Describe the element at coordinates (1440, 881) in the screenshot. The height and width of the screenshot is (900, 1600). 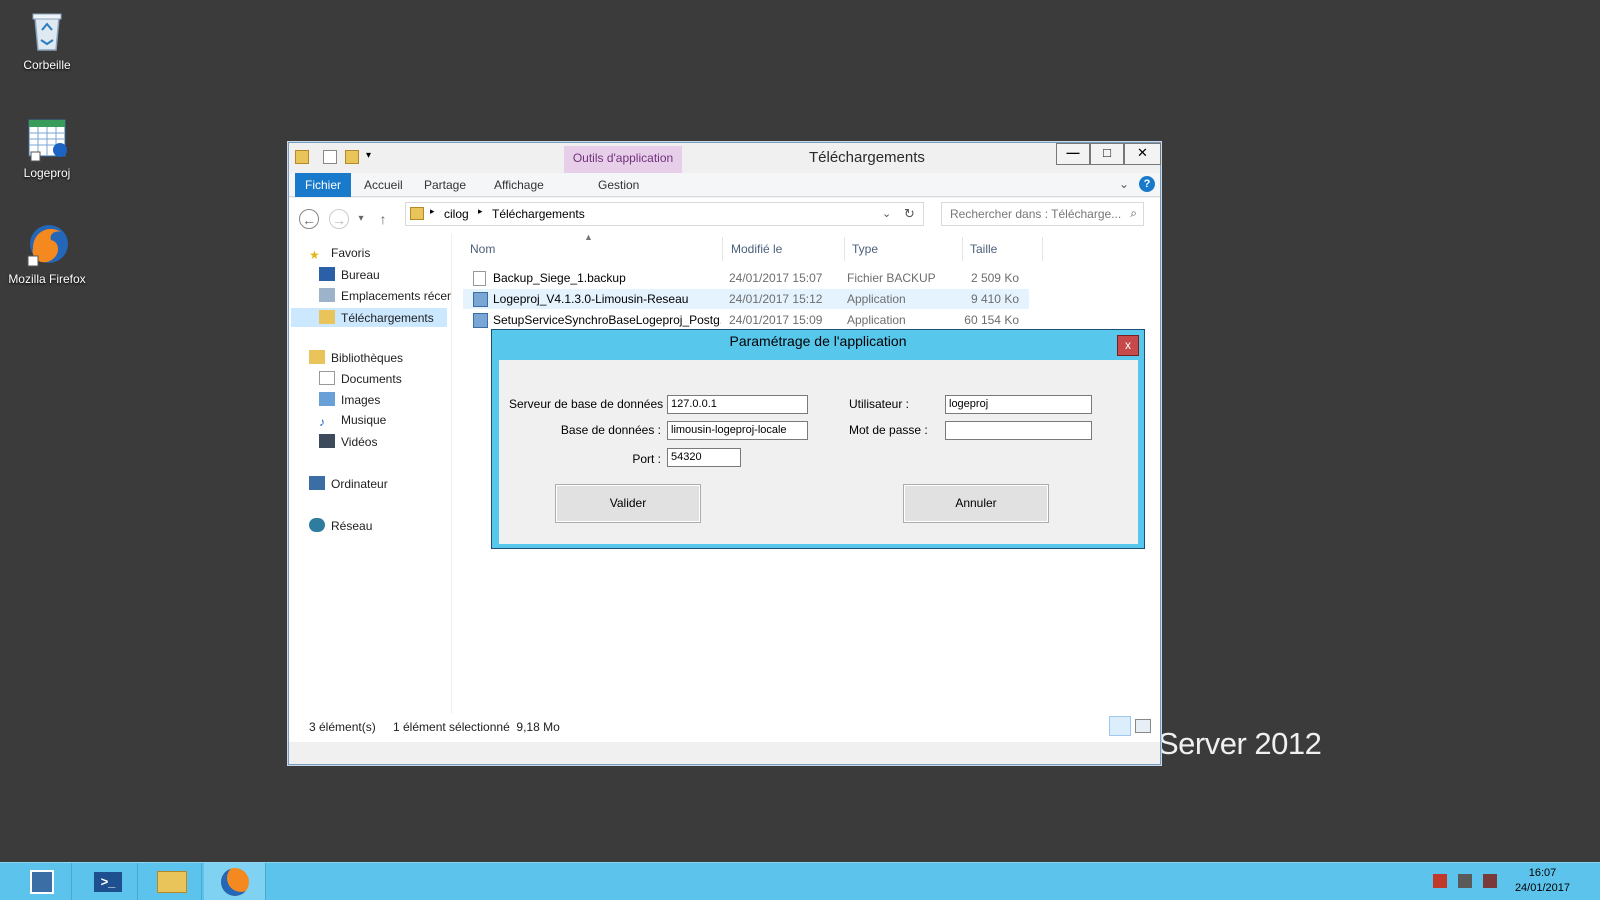
I see `action-center-flag-icon` at that location.